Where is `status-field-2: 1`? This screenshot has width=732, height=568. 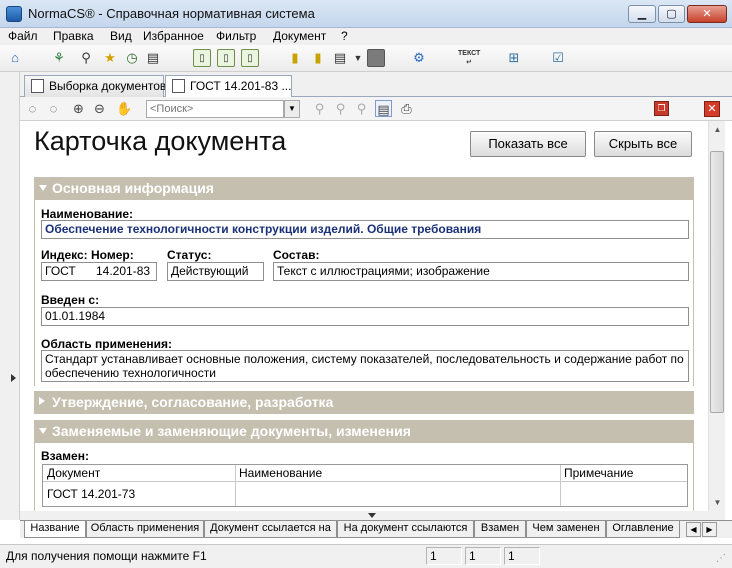 status-field-2: 1 is located at coordinates (483, 556).